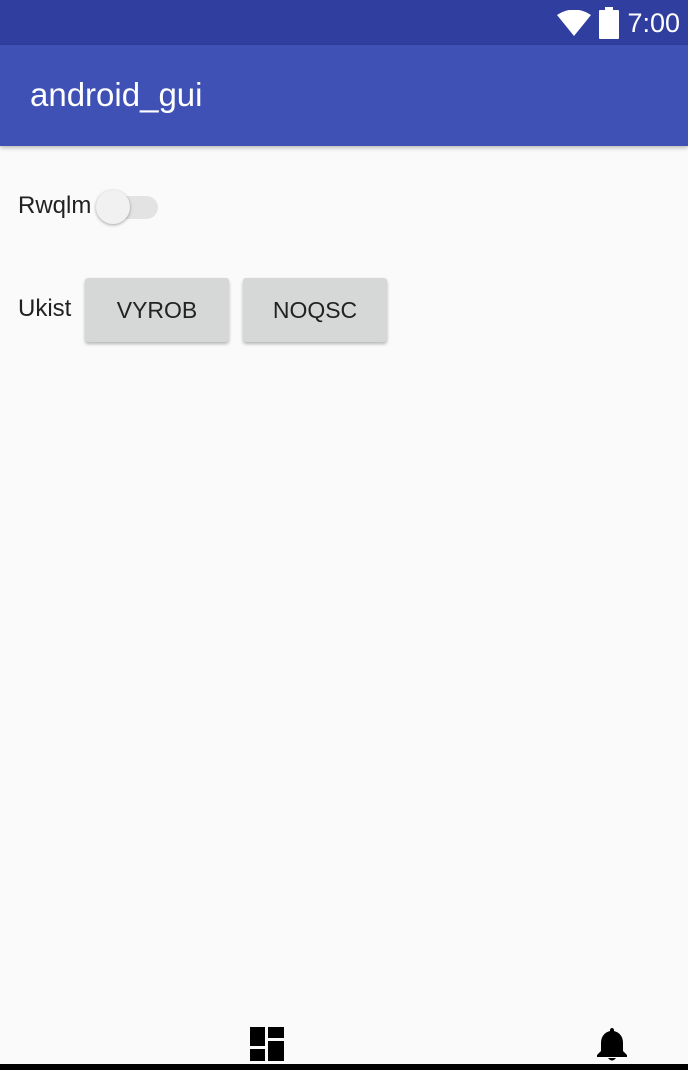  I want to click on status-bar: 7:00, so click(344, 22).